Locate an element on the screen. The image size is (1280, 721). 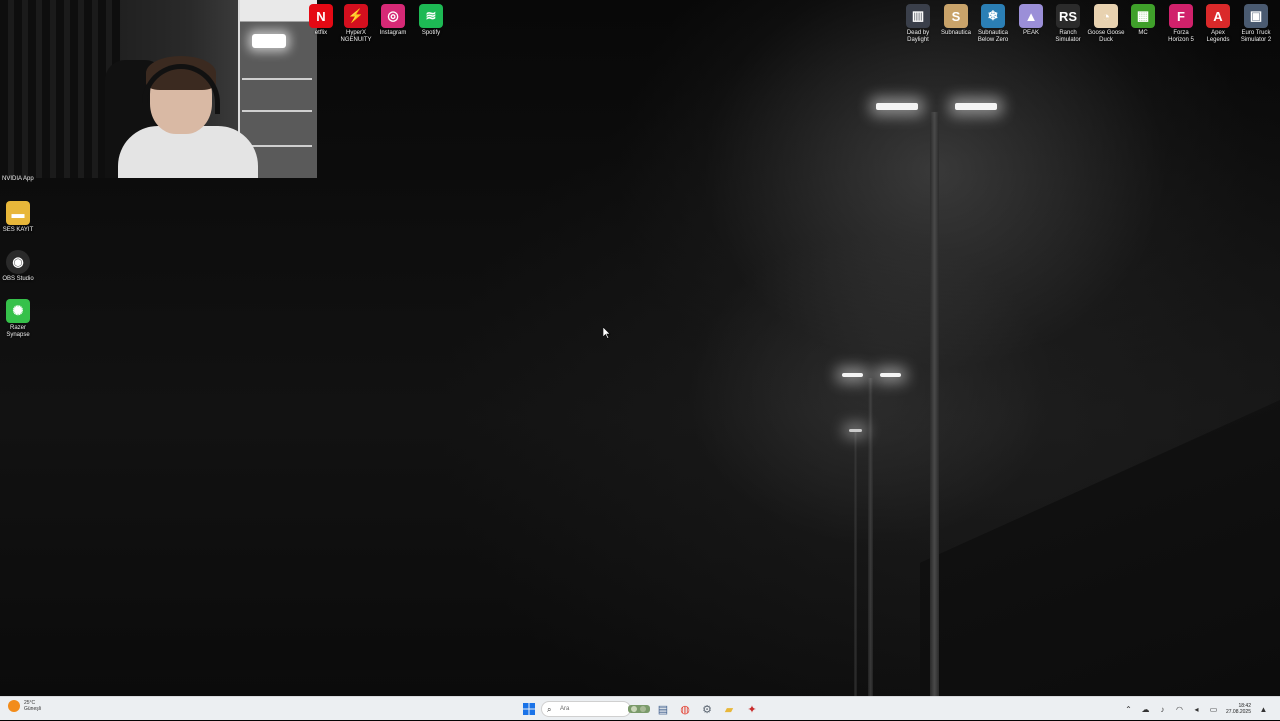
app-icon: ❄ is located at coordinates (993, 16).